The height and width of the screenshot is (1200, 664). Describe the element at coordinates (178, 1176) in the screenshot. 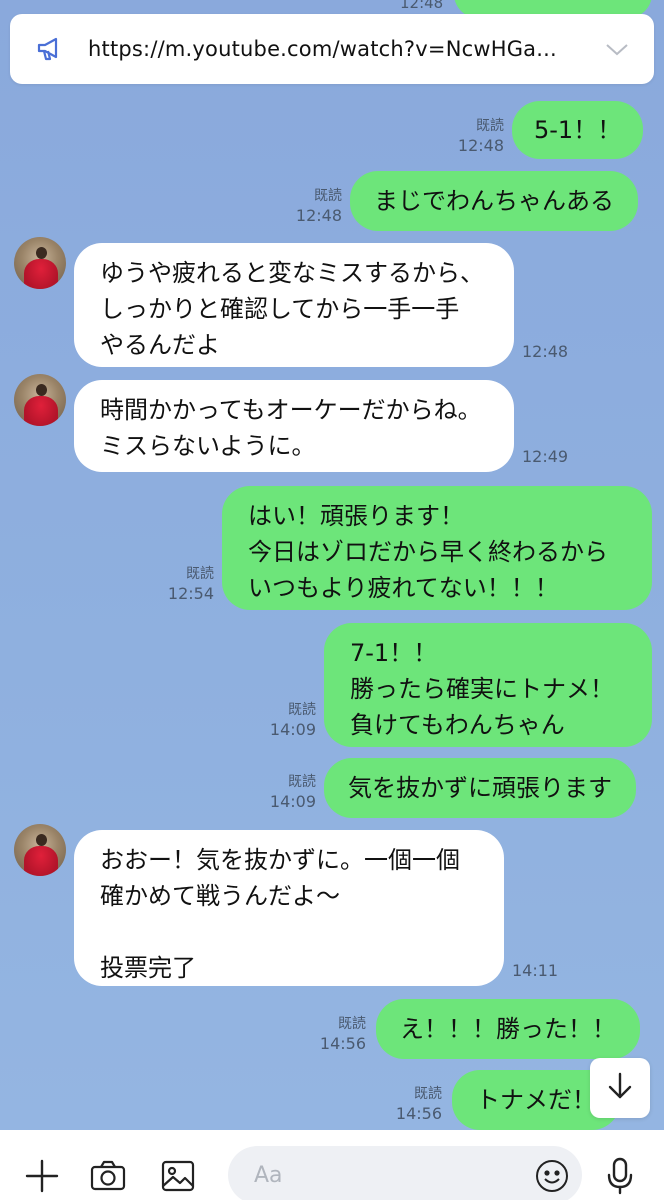

I see `image-icon` at that location.